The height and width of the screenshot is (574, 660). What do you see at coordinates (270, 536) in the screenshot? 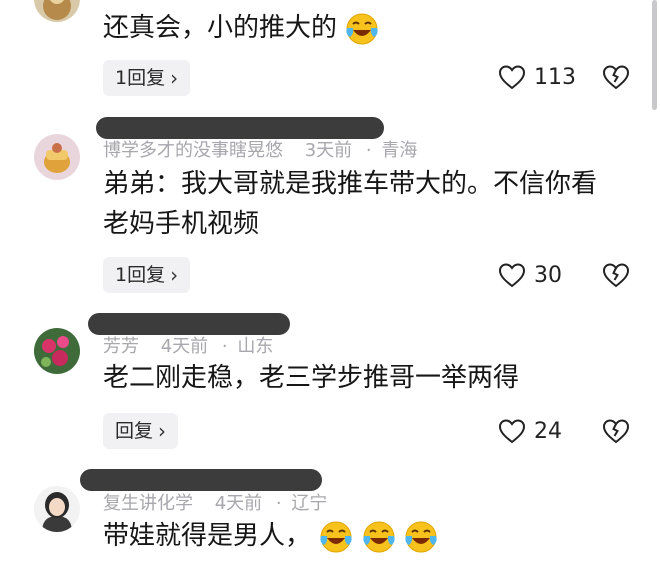
I see `comment-text: 带娃就得是男人，` at bounding box center [270, 536].